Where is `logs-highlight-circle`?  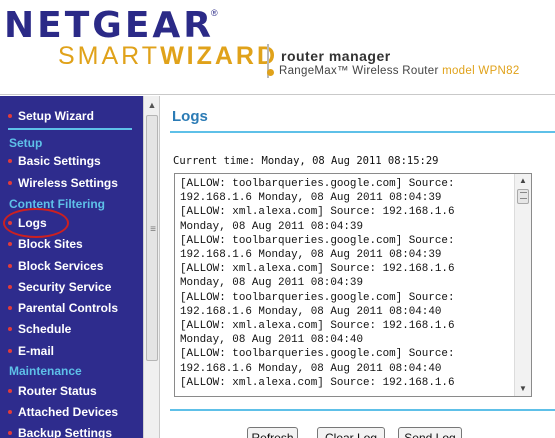
logs-highlight-circle is located at coordinates (36, 223).